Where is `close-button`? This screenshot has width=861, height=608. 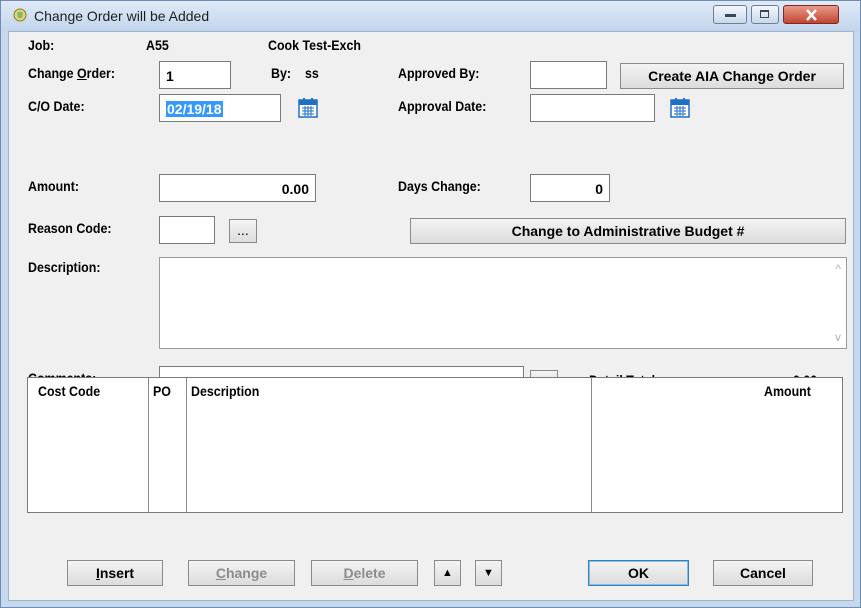
close-button is located at coordinates (811, 14).